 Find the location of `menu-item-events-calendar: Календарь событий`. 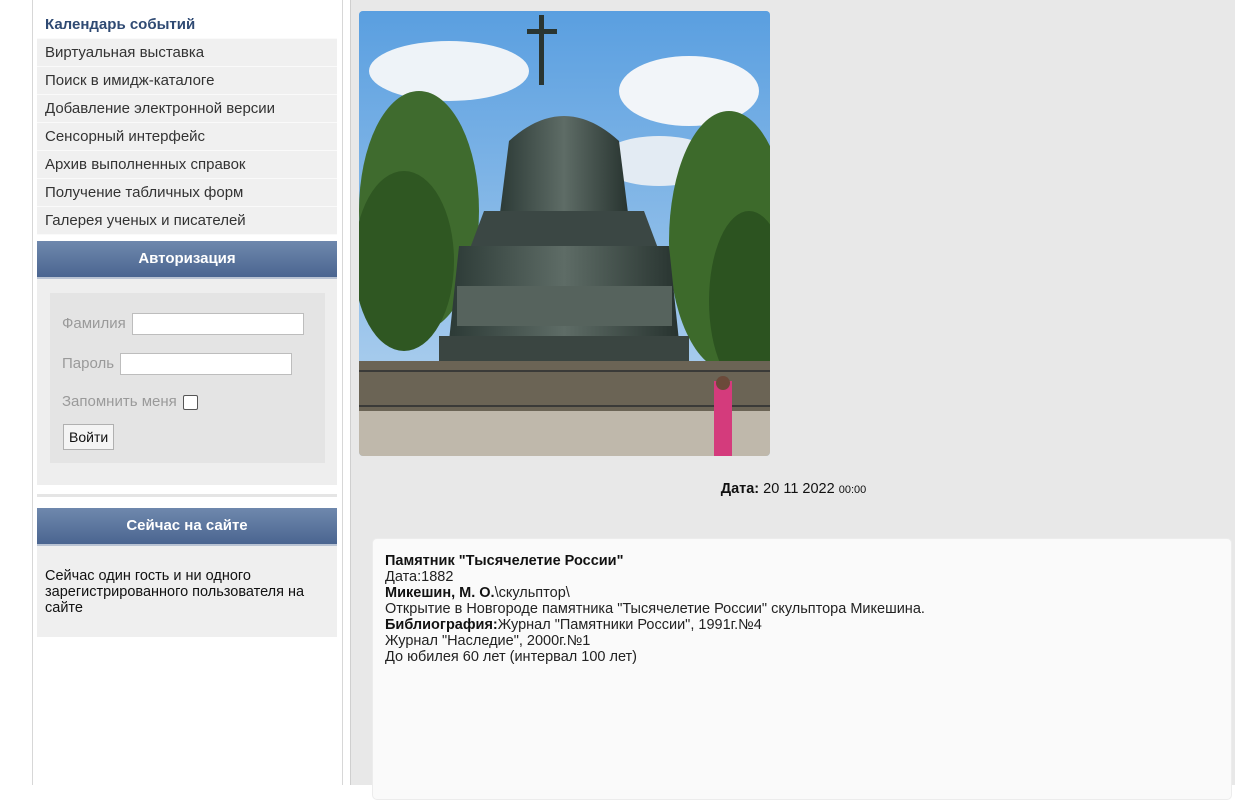

menu-item-events-calendar: Календарь событий is located at coordinates (187, 25).